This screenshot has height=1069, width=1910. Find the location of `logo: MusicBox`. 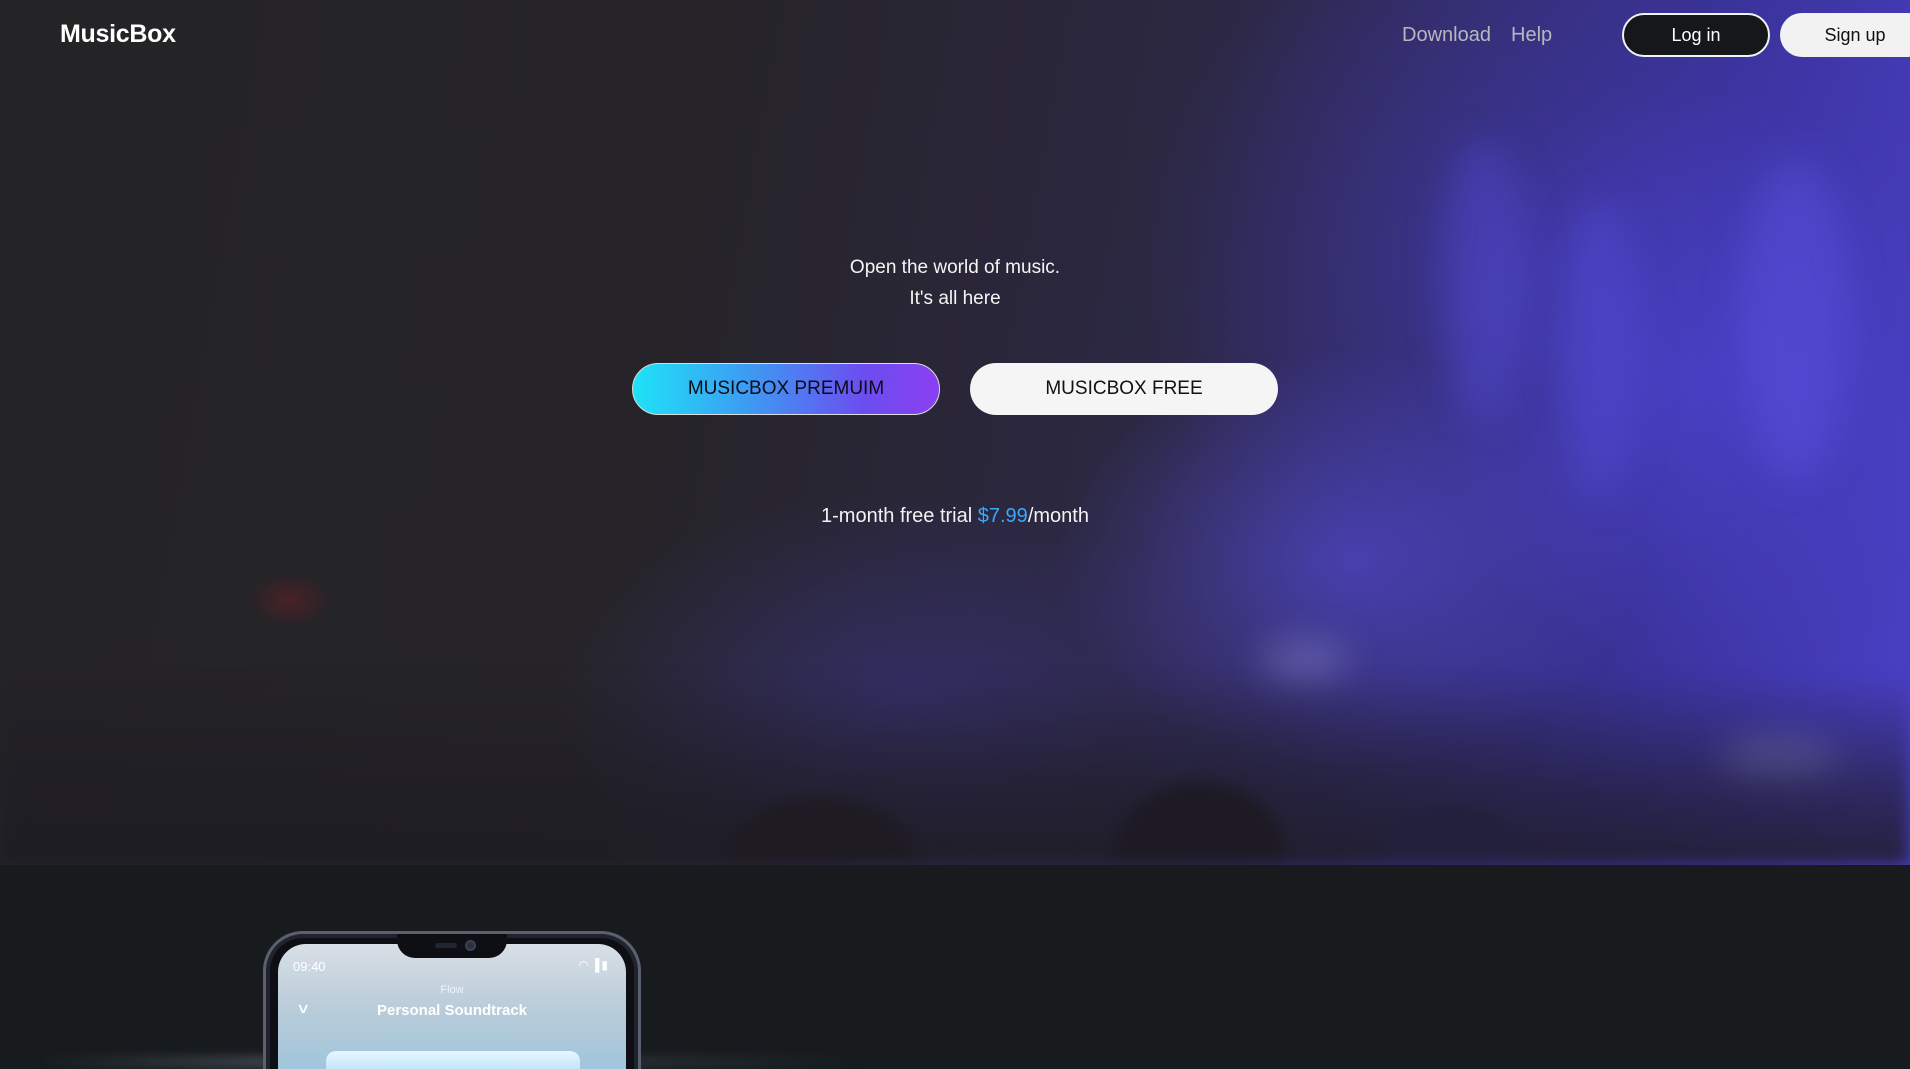

logo: MusicBox is located at coordinates (118, 34).